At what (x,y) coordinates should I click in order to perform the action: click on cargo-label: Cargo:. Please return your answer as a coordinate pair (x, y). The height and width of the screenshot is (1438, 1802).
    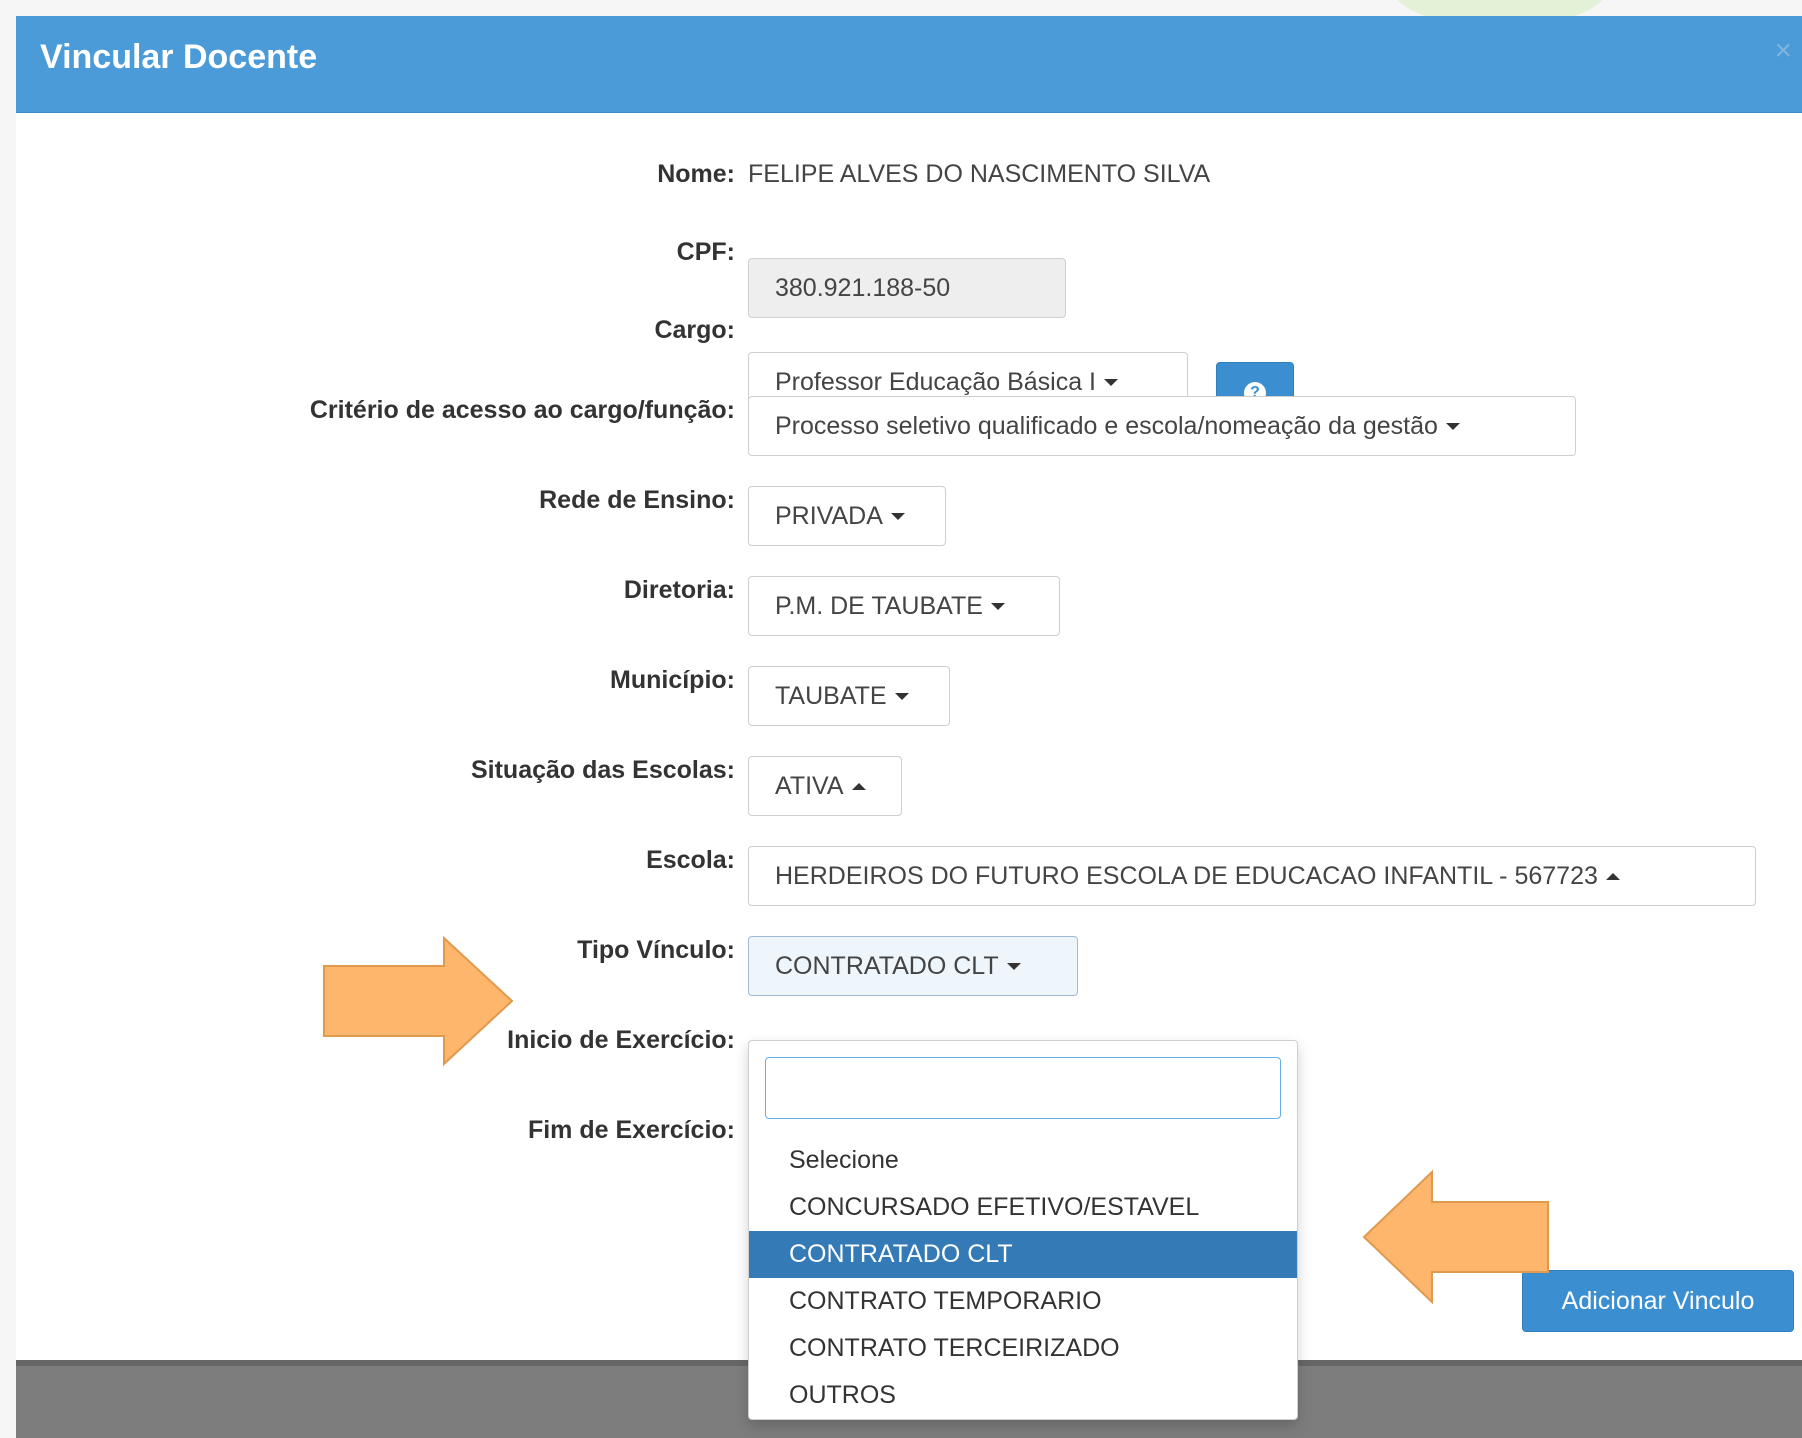
    Looking at the image, I should click on (694, 330).